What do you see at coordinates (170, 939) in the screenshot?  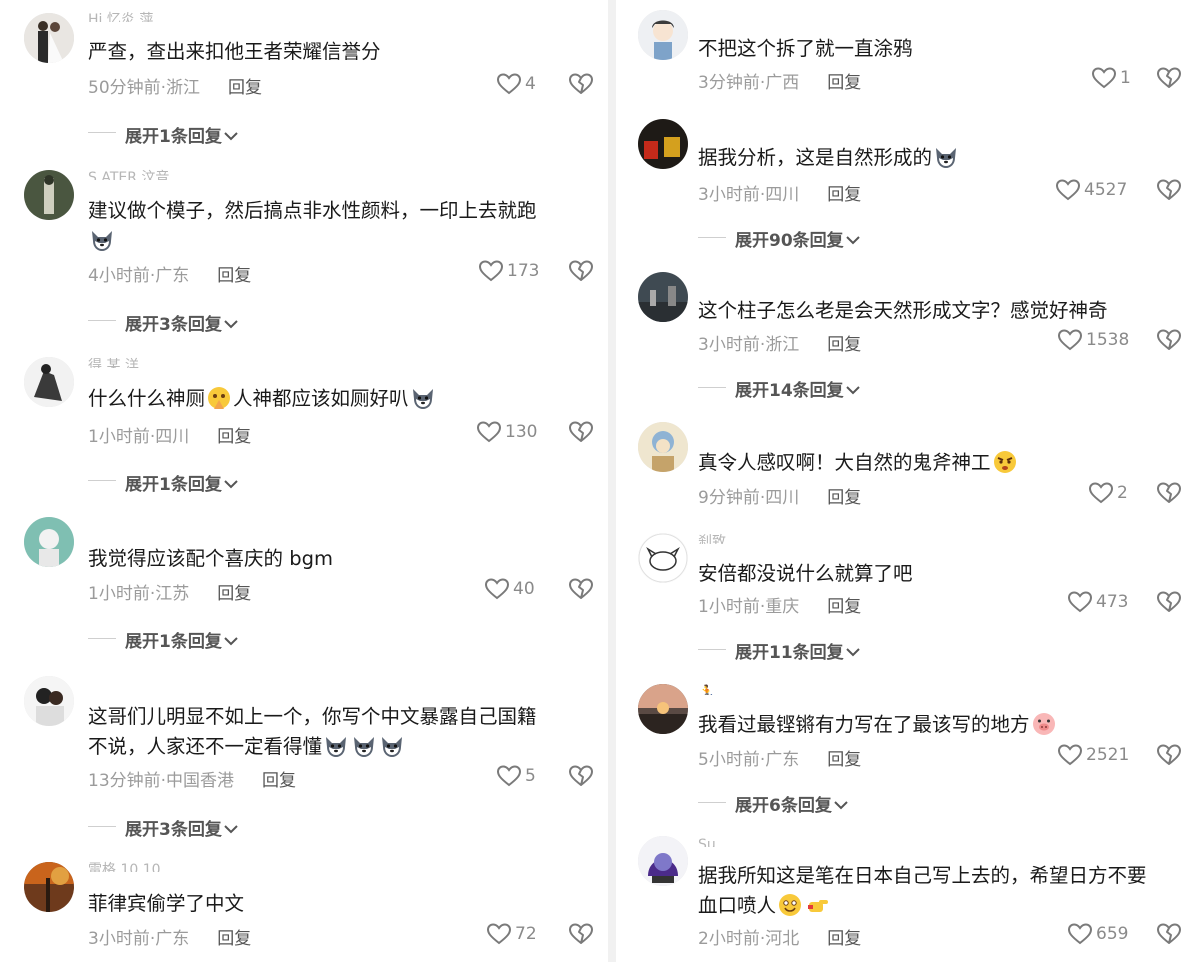 I see `comment-meta: 3小时前·广东 回复` at bounding box center [170, 939].